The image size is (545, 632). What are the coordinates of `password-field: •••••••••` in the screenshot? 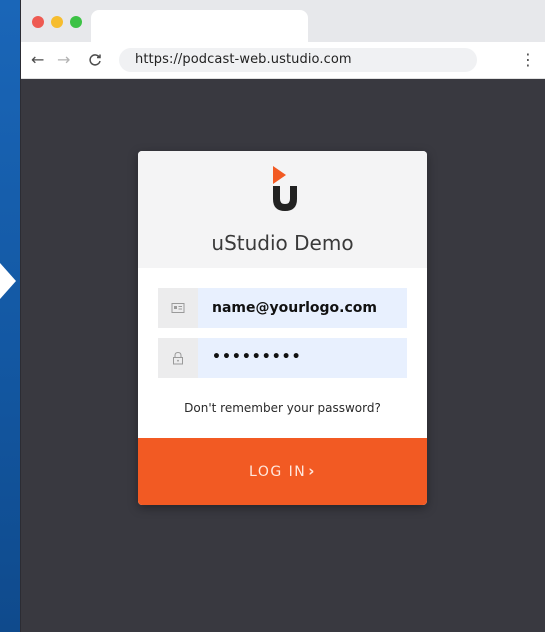 It's located at (282, 358).